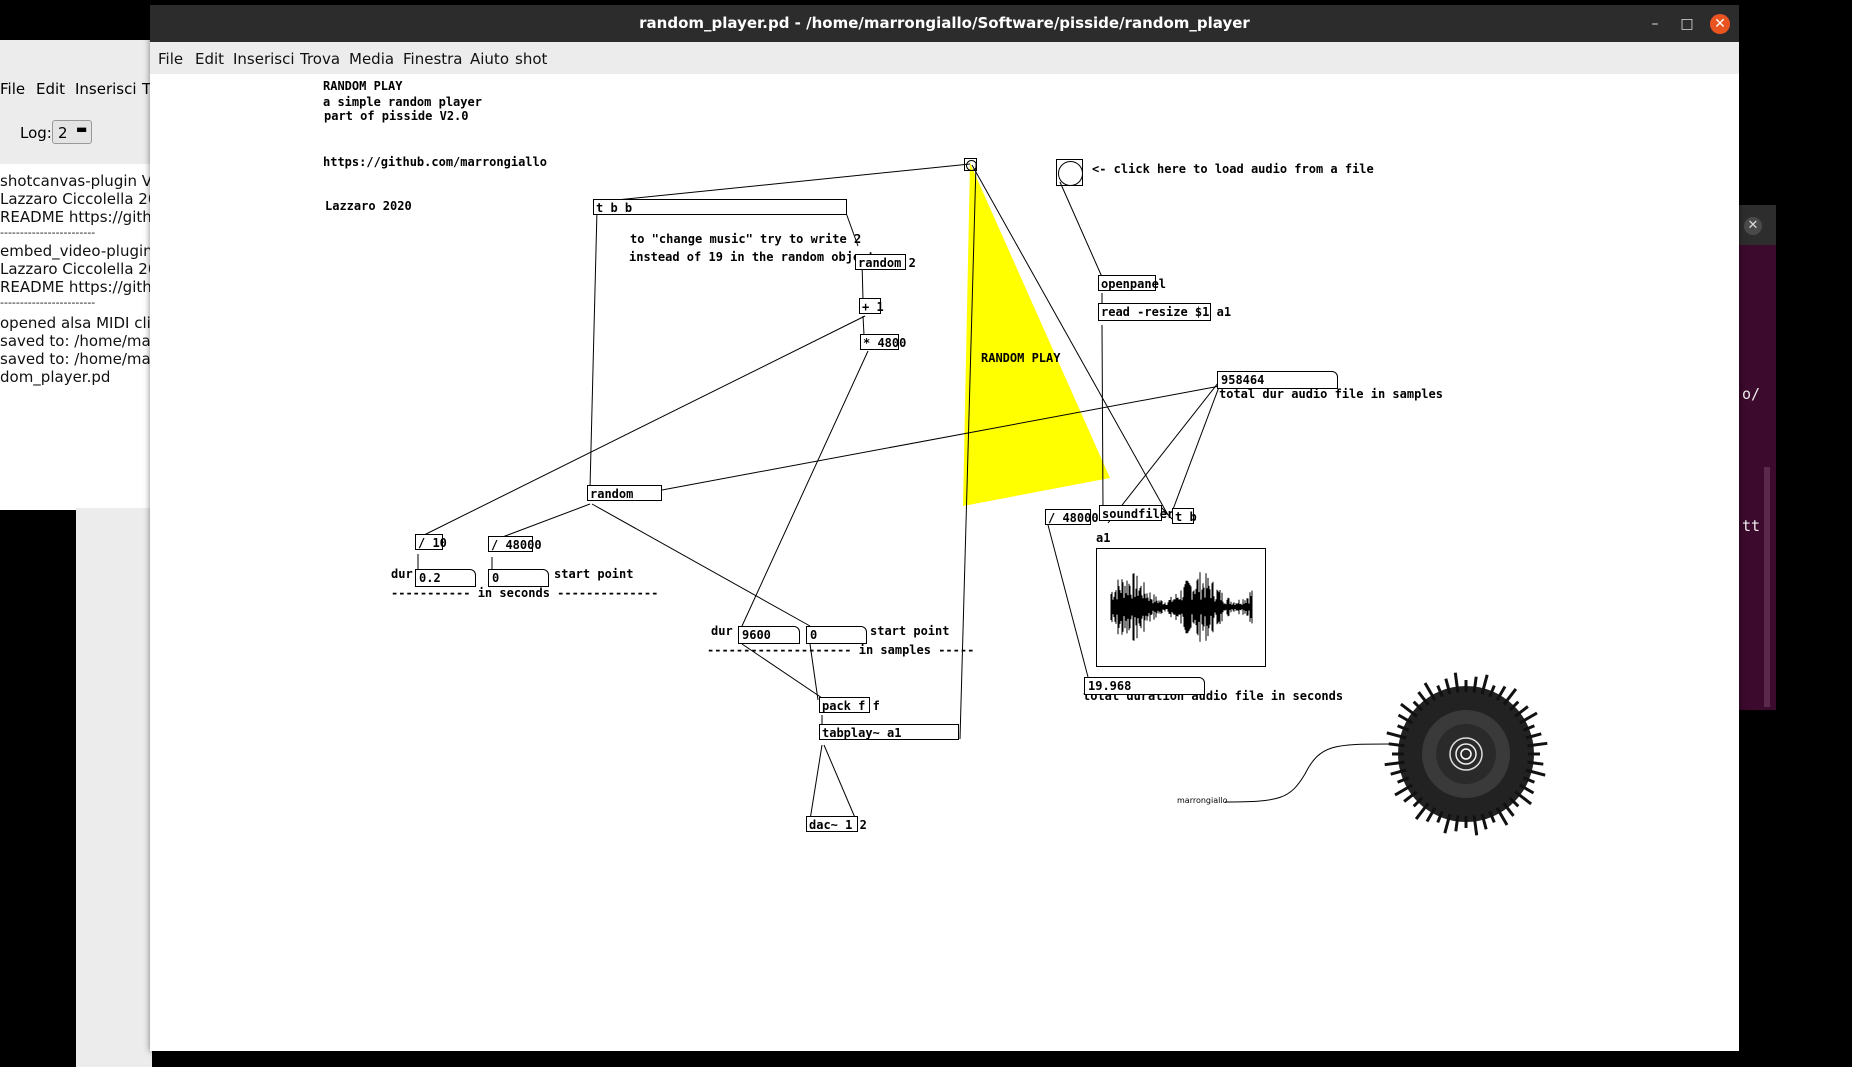 This screenshot has width=1852, height=1067. What do you see at coordinates (63, 133) in the screenshot?
I see `log-level-value: 2` at bounding box center [63, 133].